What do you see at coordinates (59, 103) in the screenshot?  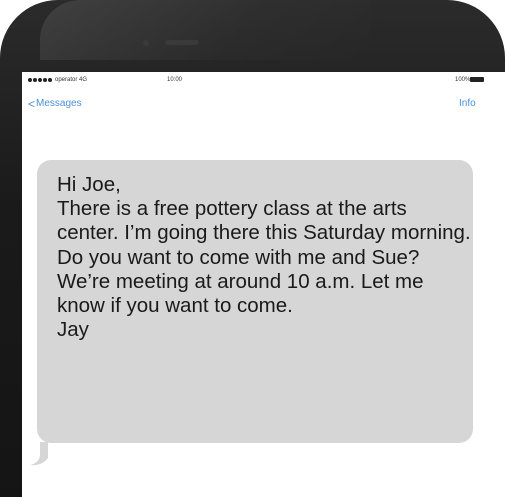 I see `back-button-label: Messages` at bounding box center [59, 103].